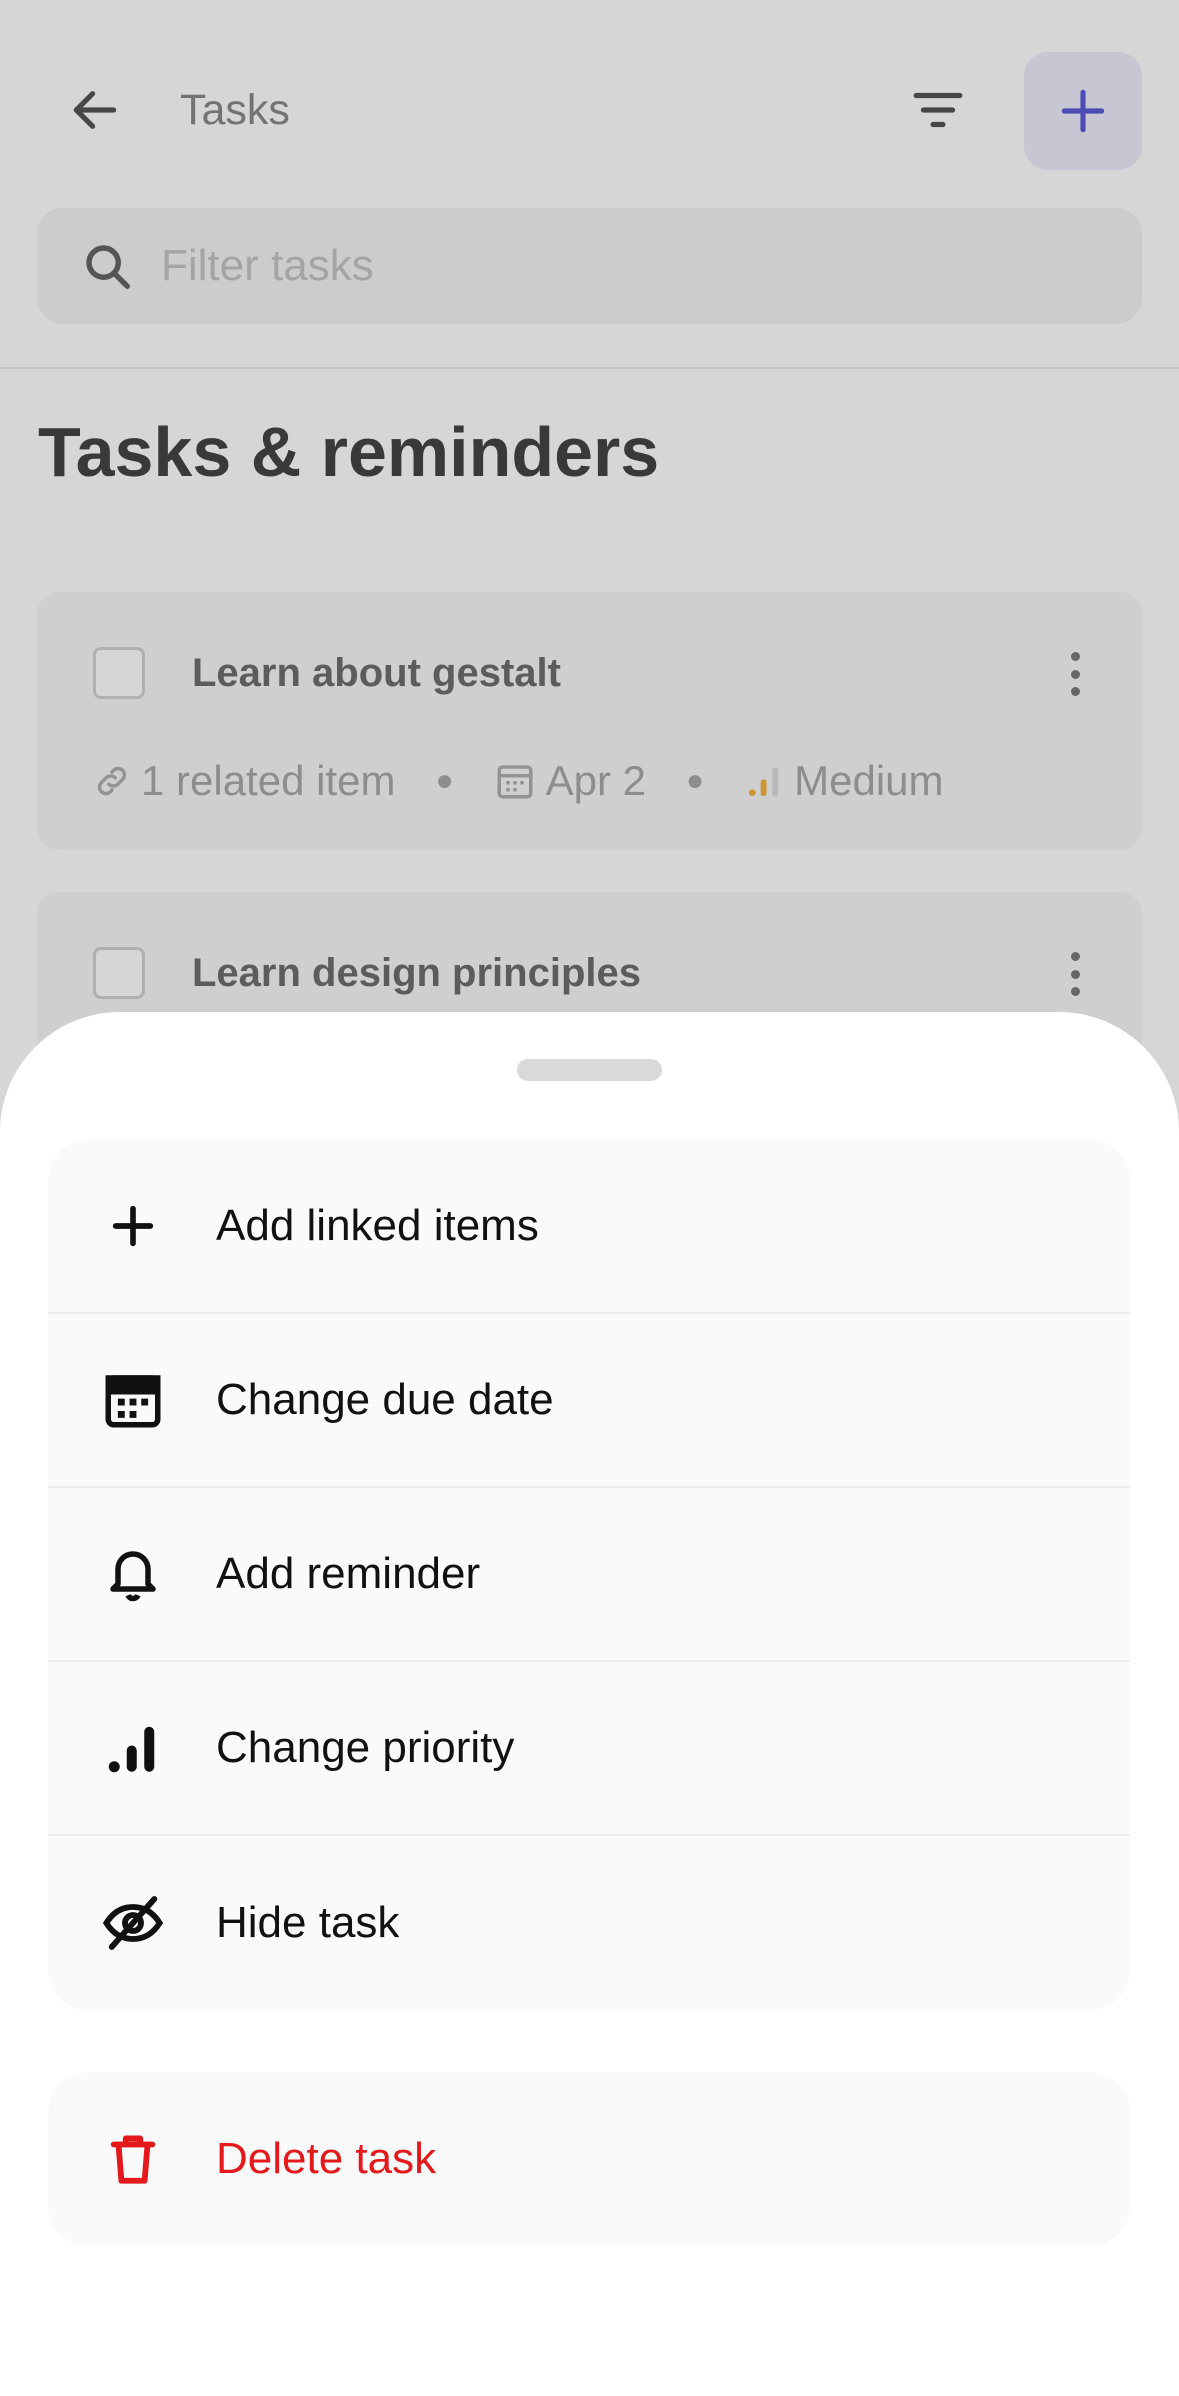 The width and height of the screenshot is (1179, 2396). Describe the element at coordinates (133, 1574) in the screenshot. I see `bell-icon` at that location.